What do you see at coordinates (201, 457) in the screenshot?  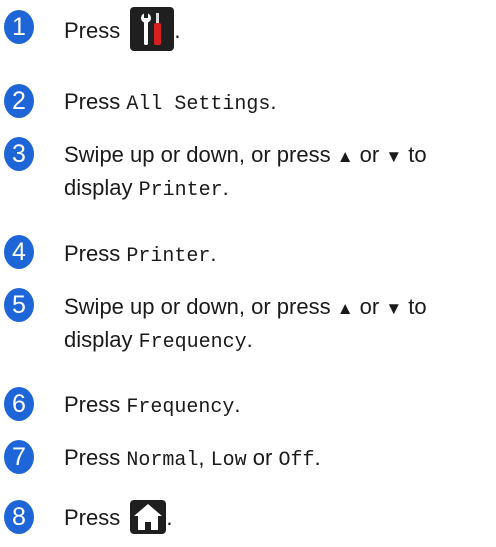 I see `step-7-comma: ,` at bounding box center [201, 457].